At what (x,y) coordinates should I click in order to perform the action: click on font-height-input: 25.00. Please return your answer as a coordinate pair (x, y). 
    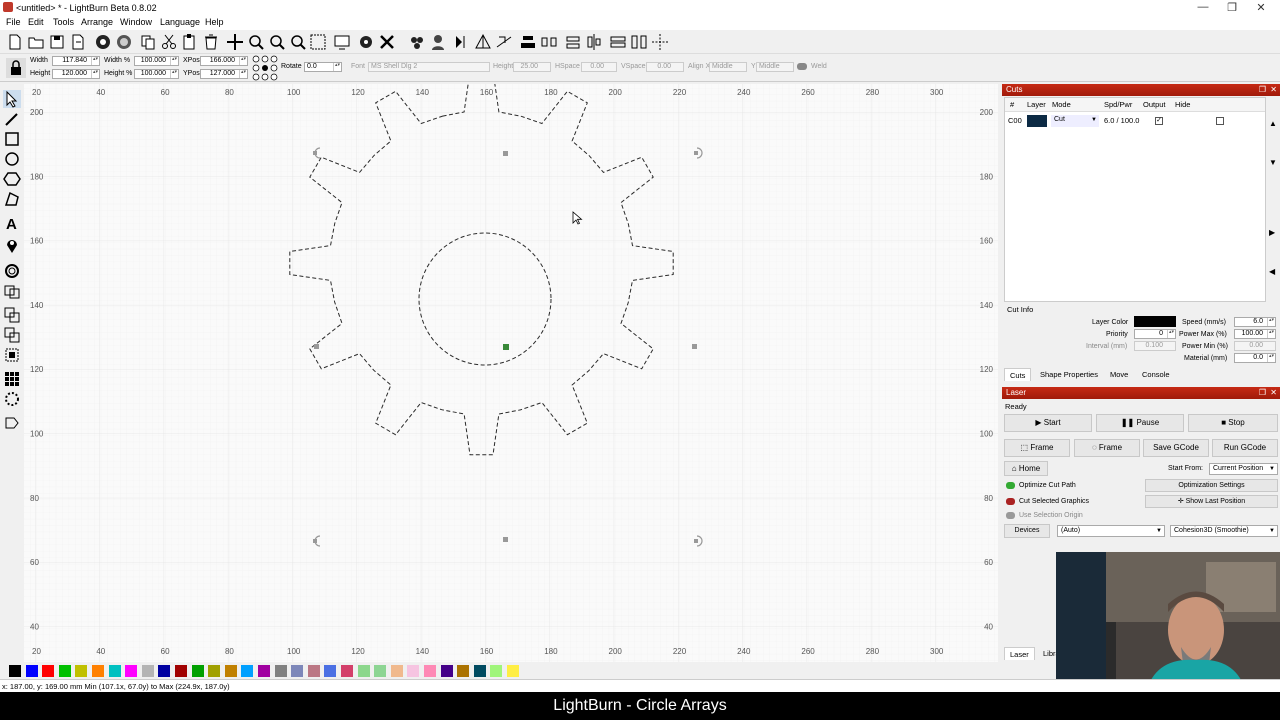
    Looking at the image, I should click on (532, 67).